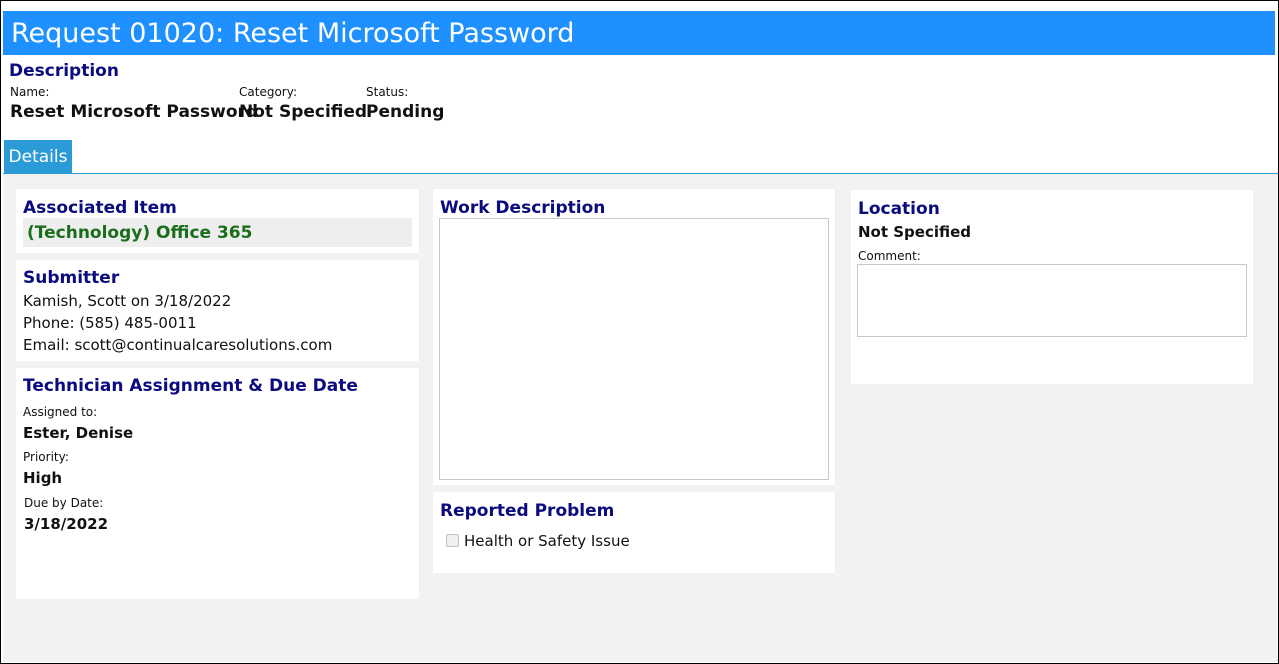 The width and height of the screenshot is (1279, 664). I want to click on associated-item-value: (Technology) Office 365, so click(140, 233).